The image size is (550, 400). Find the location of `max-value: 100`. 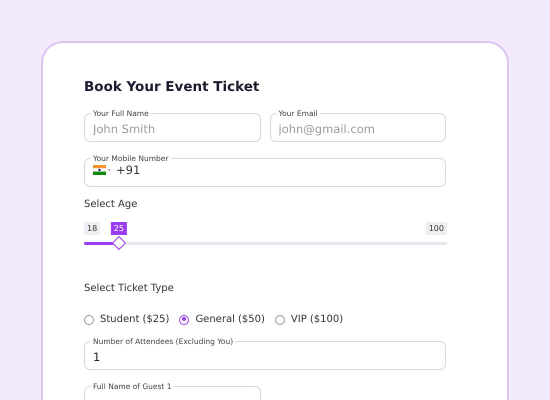

max-value: 100 is located at coordinates (436, 228).